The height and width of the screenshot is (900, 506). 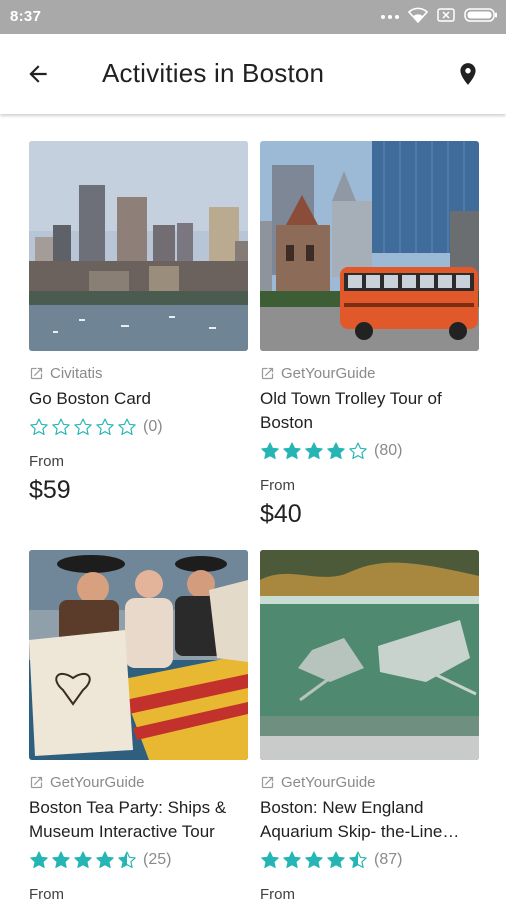 I want to click on provider-row: Civitatis, so click(x=138, y=373).